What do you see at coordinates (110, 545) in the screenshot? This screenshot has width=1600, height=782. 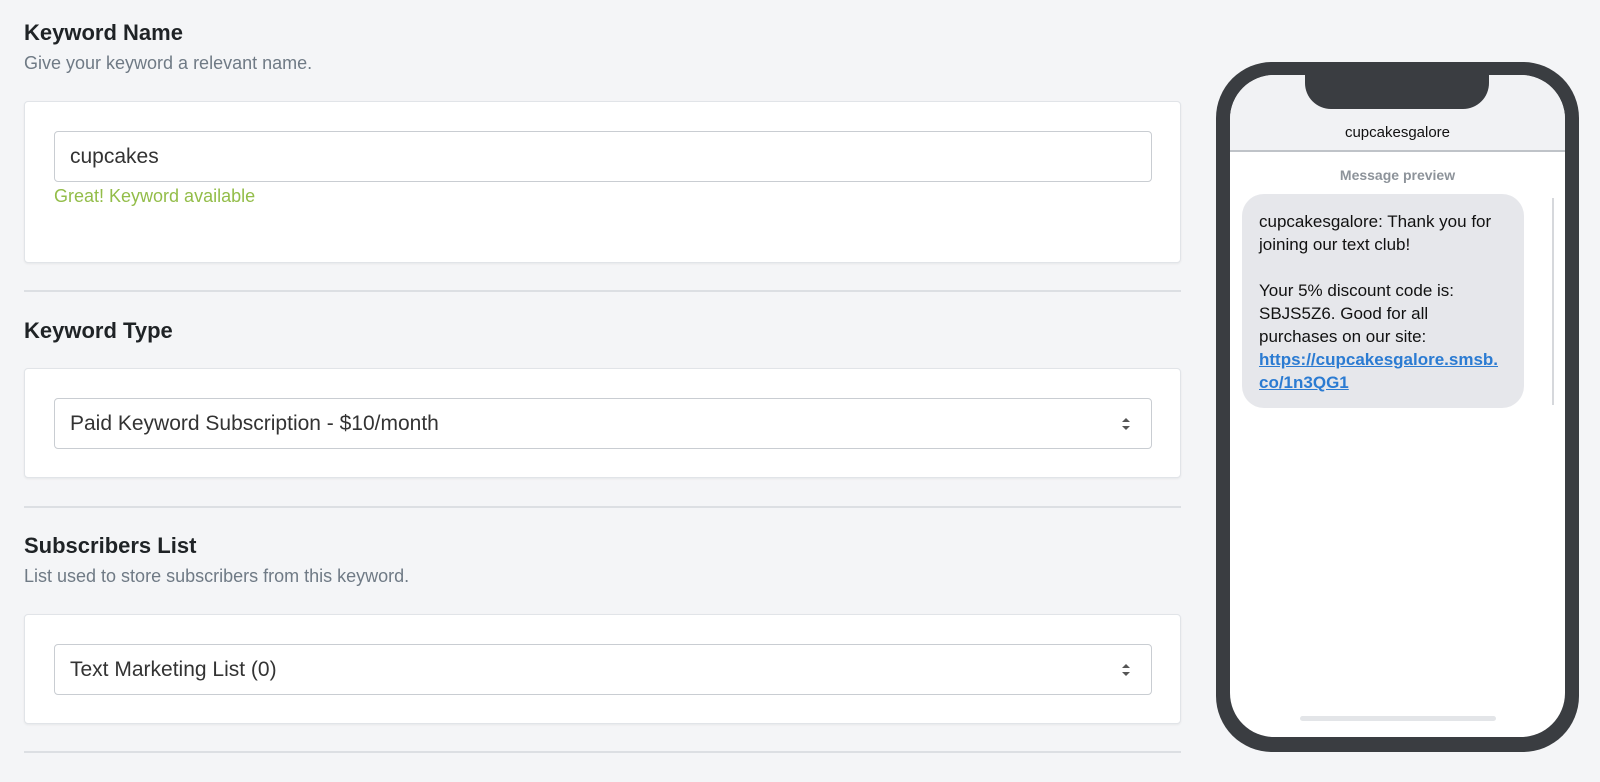 I see `subscribers-list-title: Subscribers List` at bounding box center [110, 545].